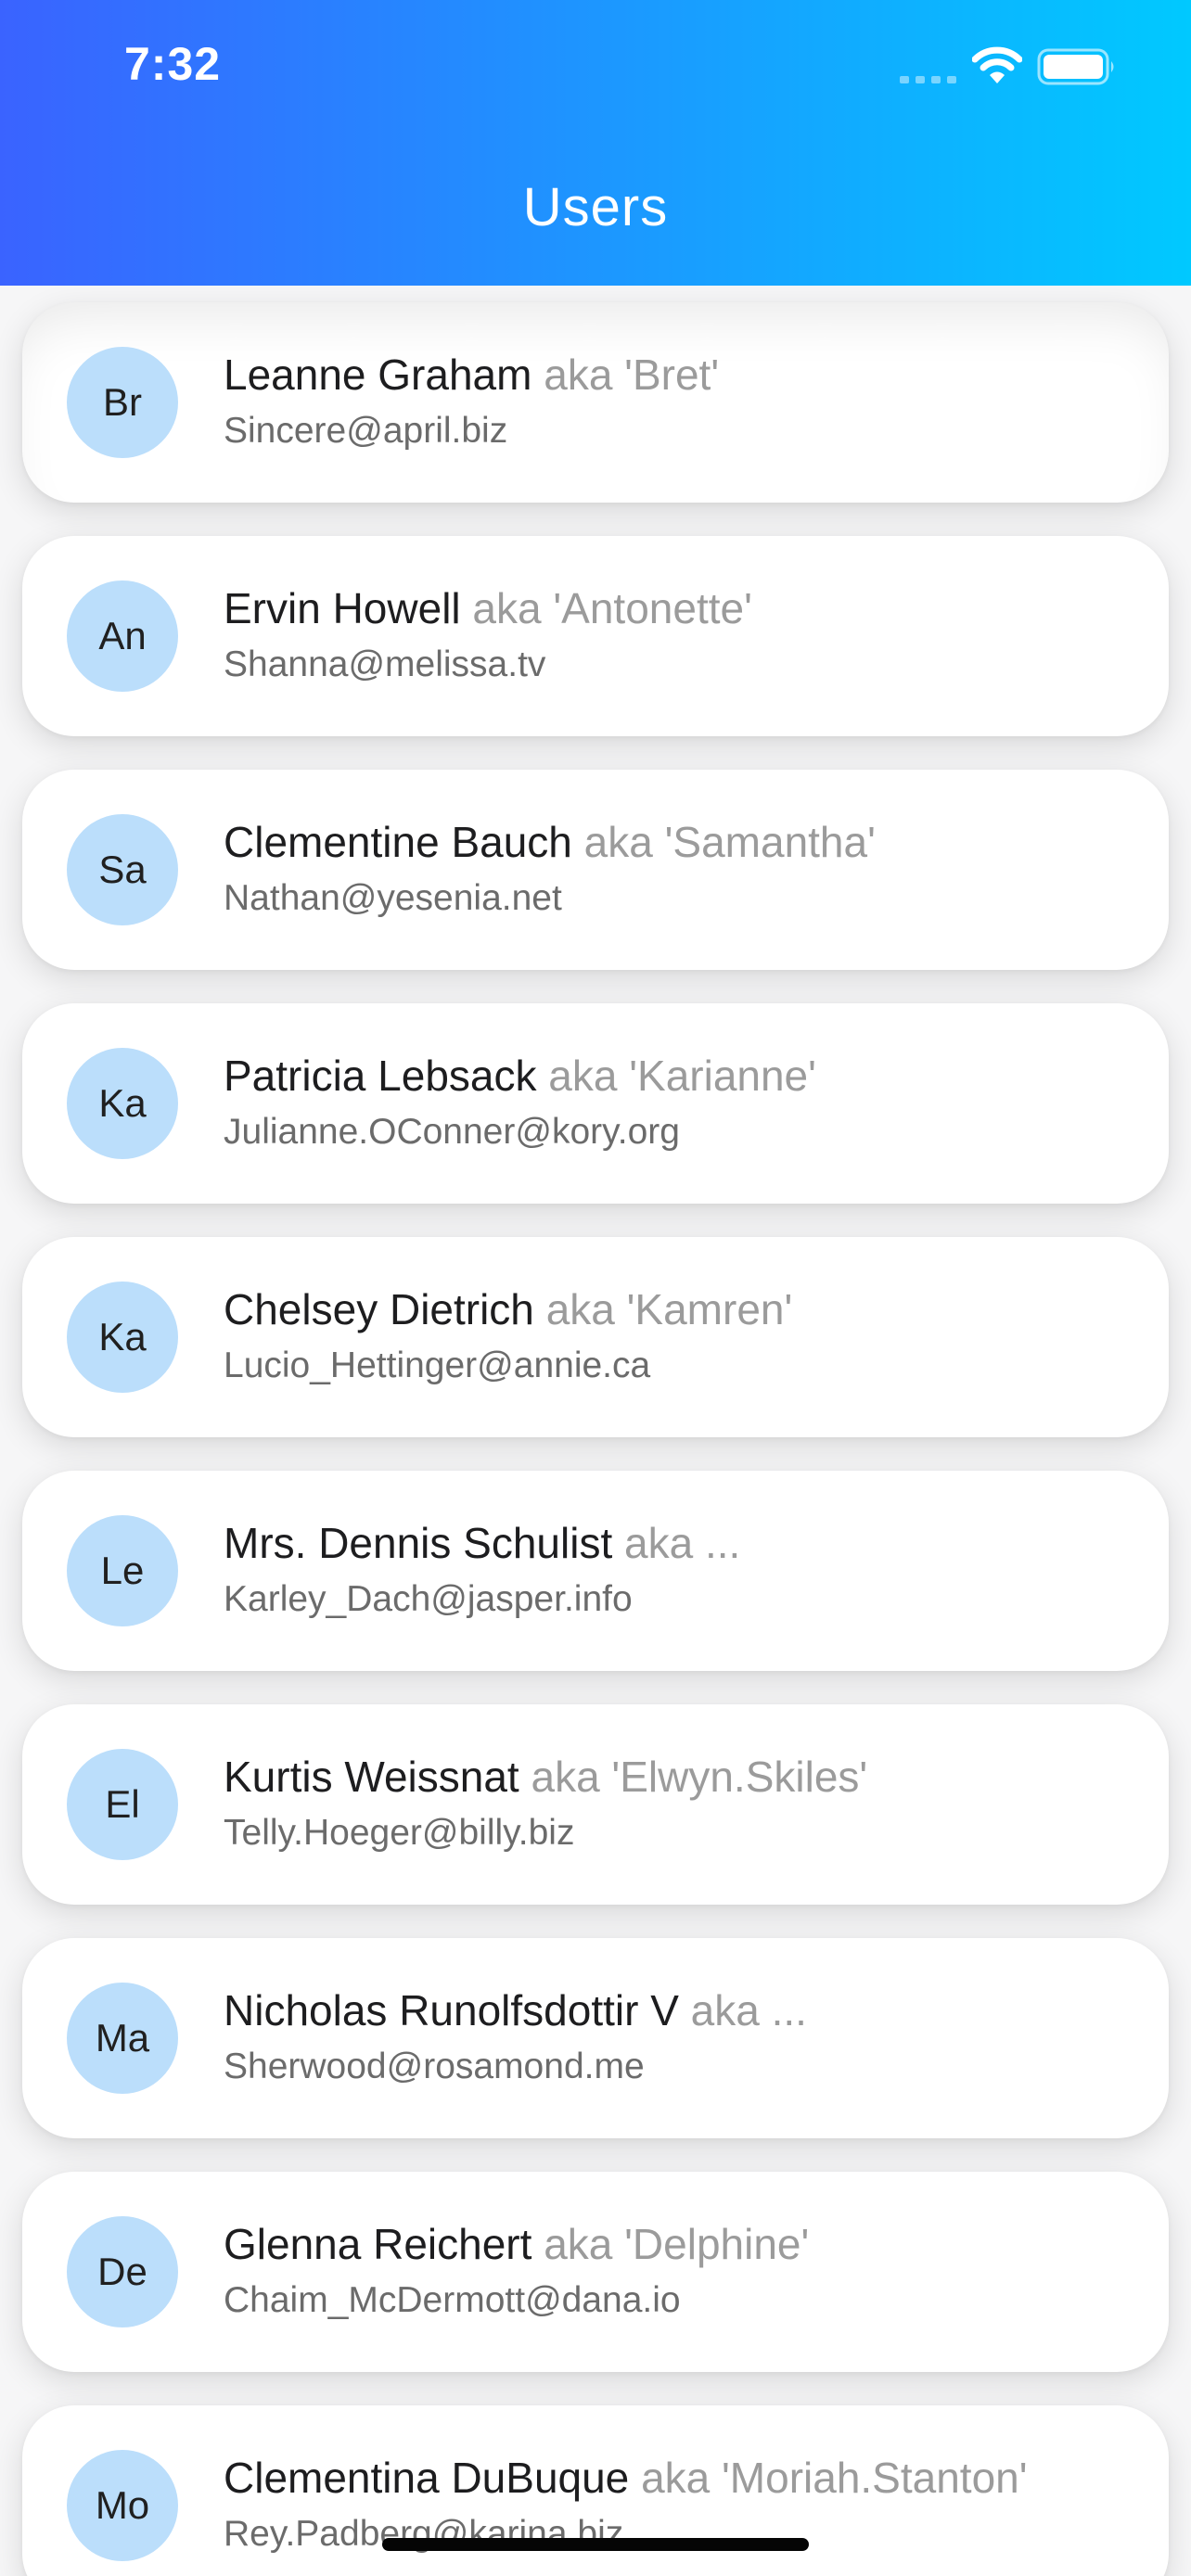  Describe the element at coordinates (122, 2038) in the screenshot. I see `avatar: Ma` at that location.